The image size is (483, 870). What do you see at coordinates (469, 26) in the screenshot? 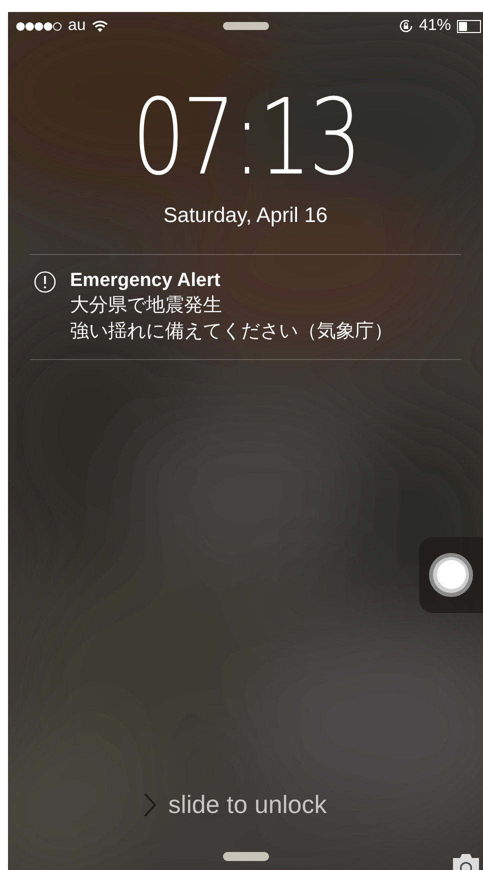
I see `battery-icon` at bounding box center [469, 26].